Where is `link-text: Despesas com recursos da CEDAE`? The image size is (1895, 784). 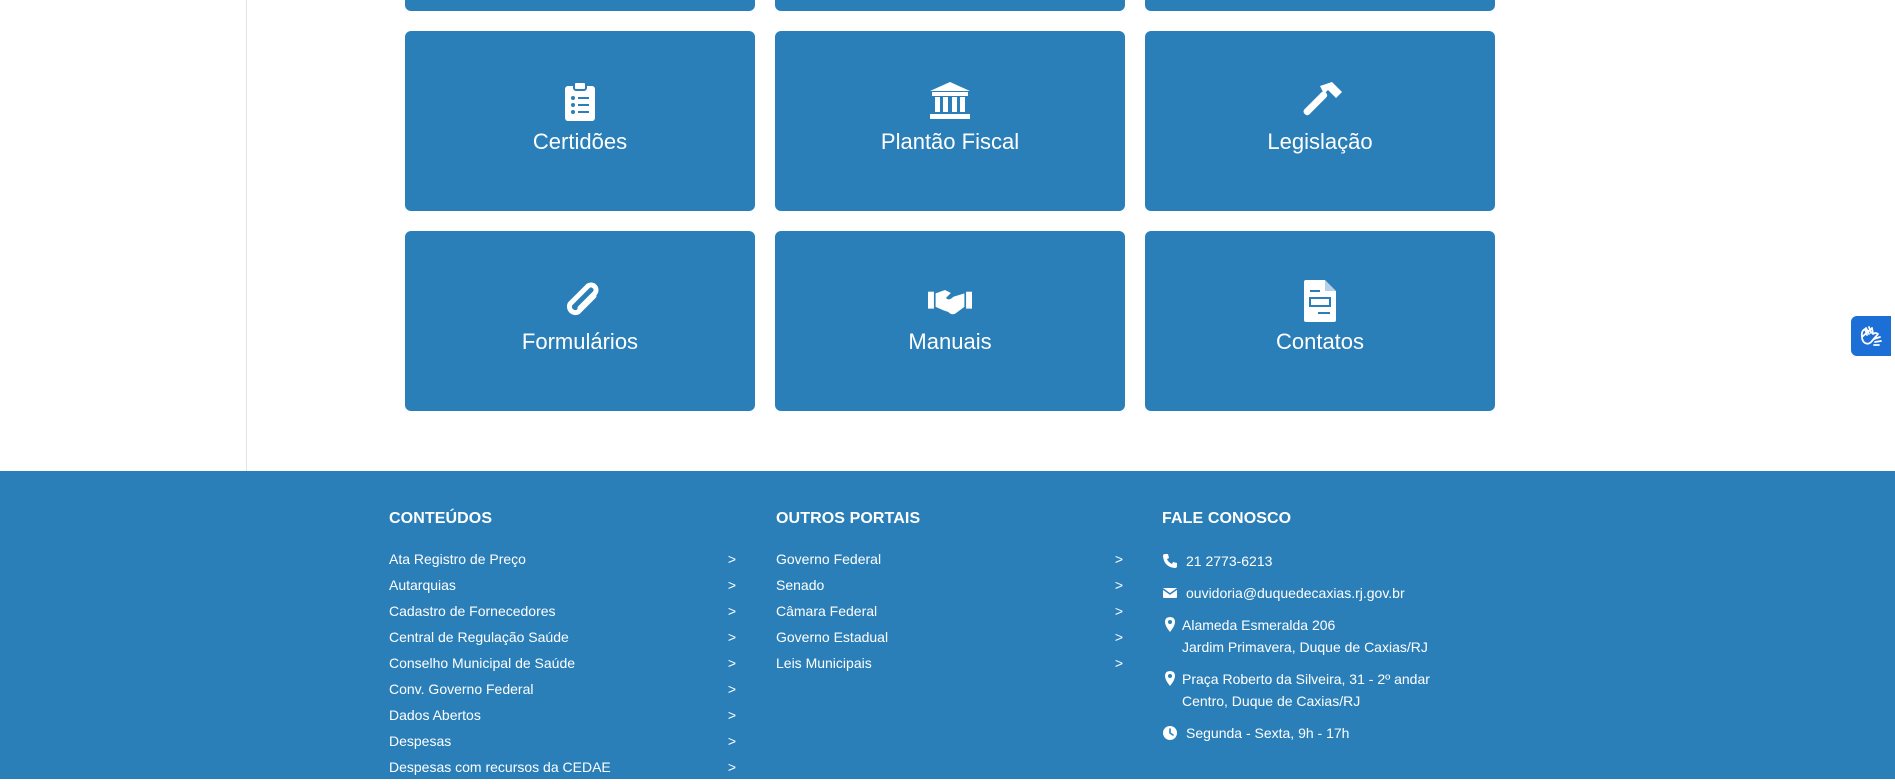 link-text: Despesas com recursos da CEDAE is located at coordinates (500, 767).